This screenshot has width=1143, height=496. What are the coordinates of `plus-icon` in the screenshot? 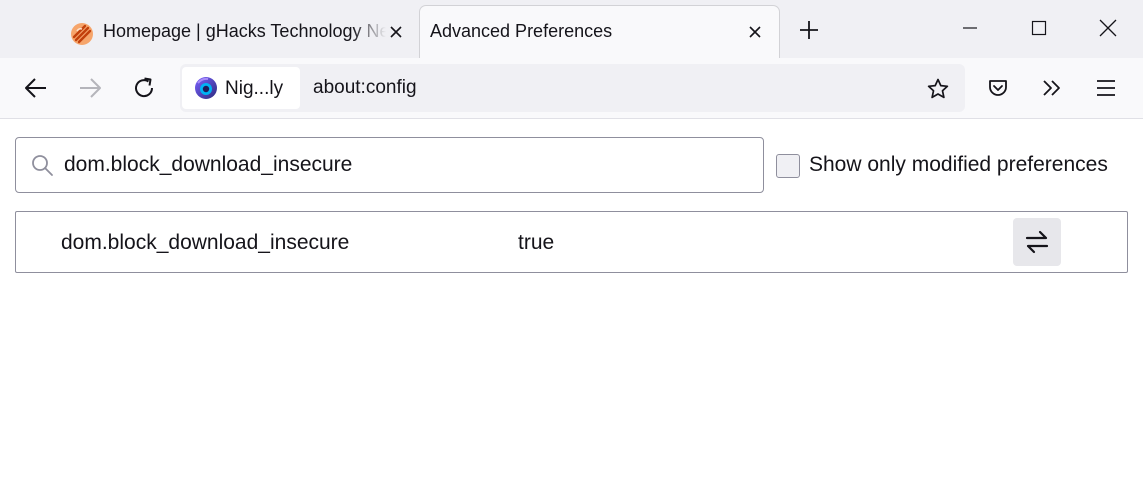 It's located at (809, 30).